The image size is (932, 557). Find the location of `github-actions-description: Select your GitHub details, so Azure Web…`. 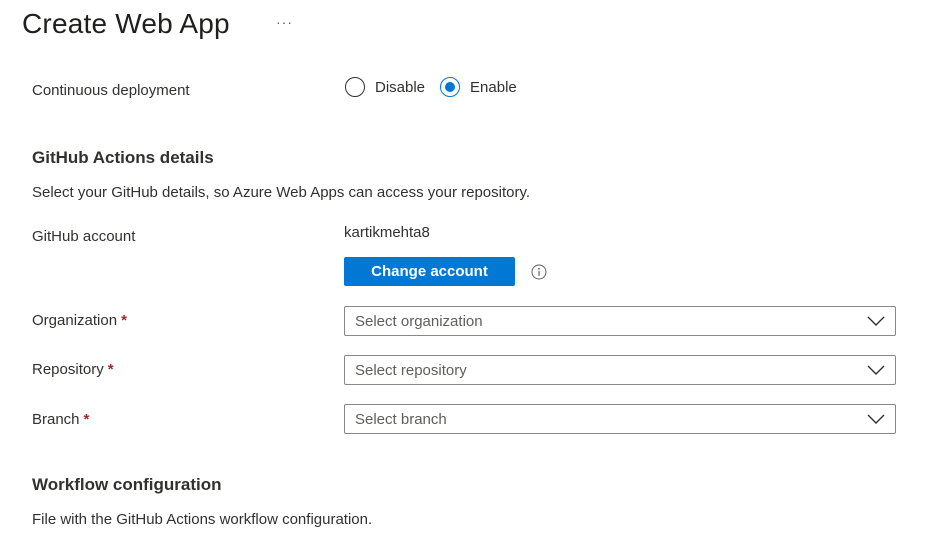

github-actions-description: Select your GitHub details, so Azure Web… is located at coordinates (281, 192).